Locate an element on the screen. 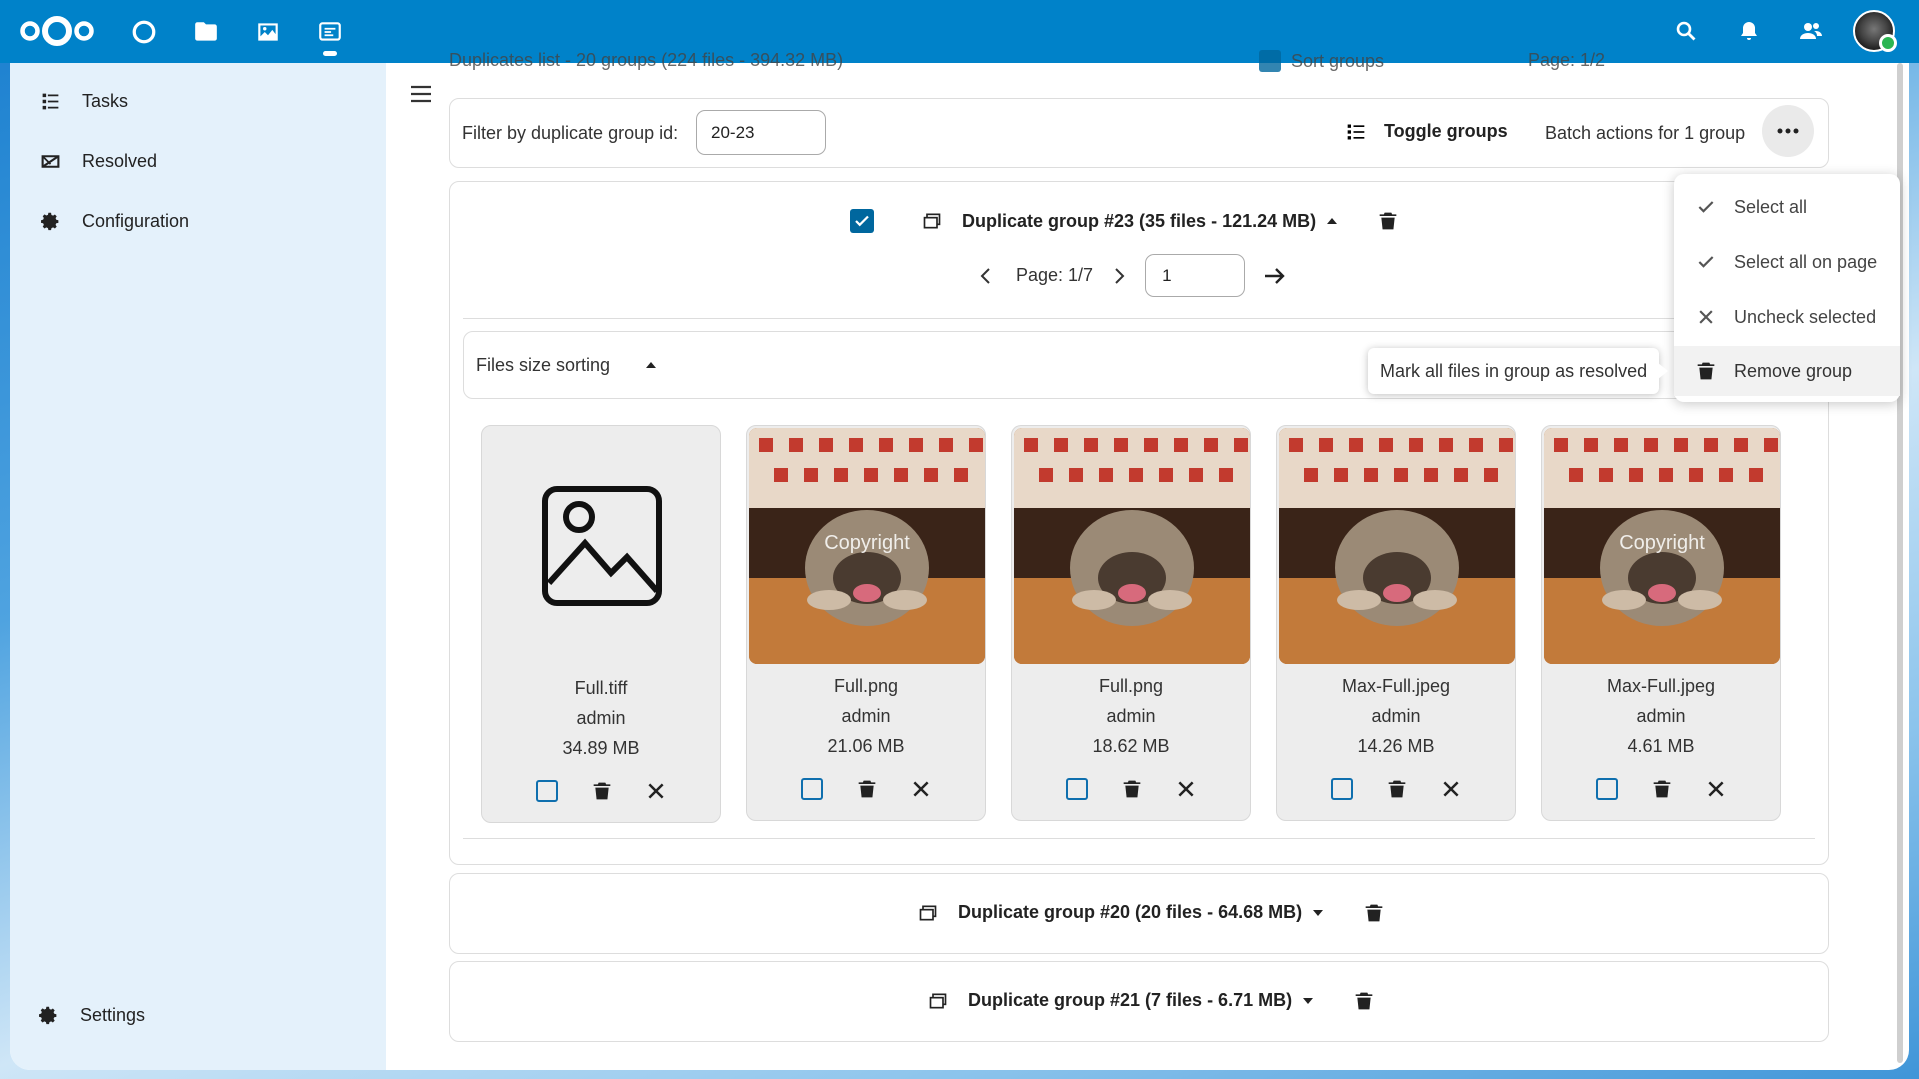  checkbox is located at coordinates (1270, 61).